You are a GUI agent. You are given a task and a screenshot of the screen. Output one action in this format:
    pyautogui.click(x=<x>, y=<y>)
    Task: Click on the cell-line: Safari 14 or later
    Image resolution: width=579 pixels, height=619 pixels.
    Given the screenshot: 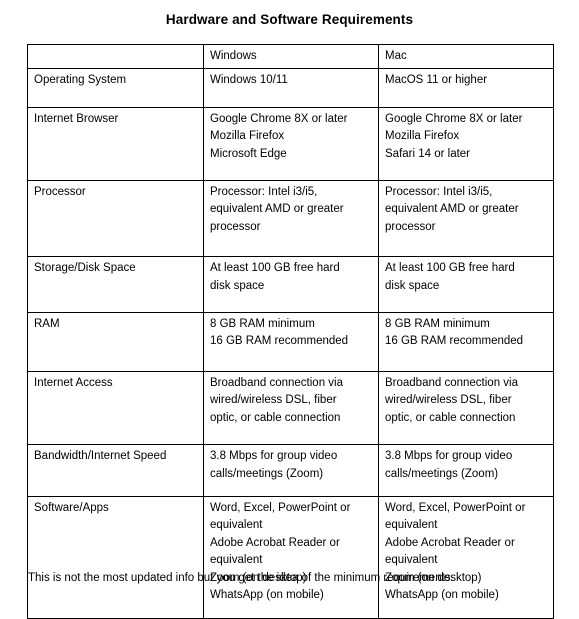 What is the action you would take?
    pyautogui.click(x=428, y=153)
    